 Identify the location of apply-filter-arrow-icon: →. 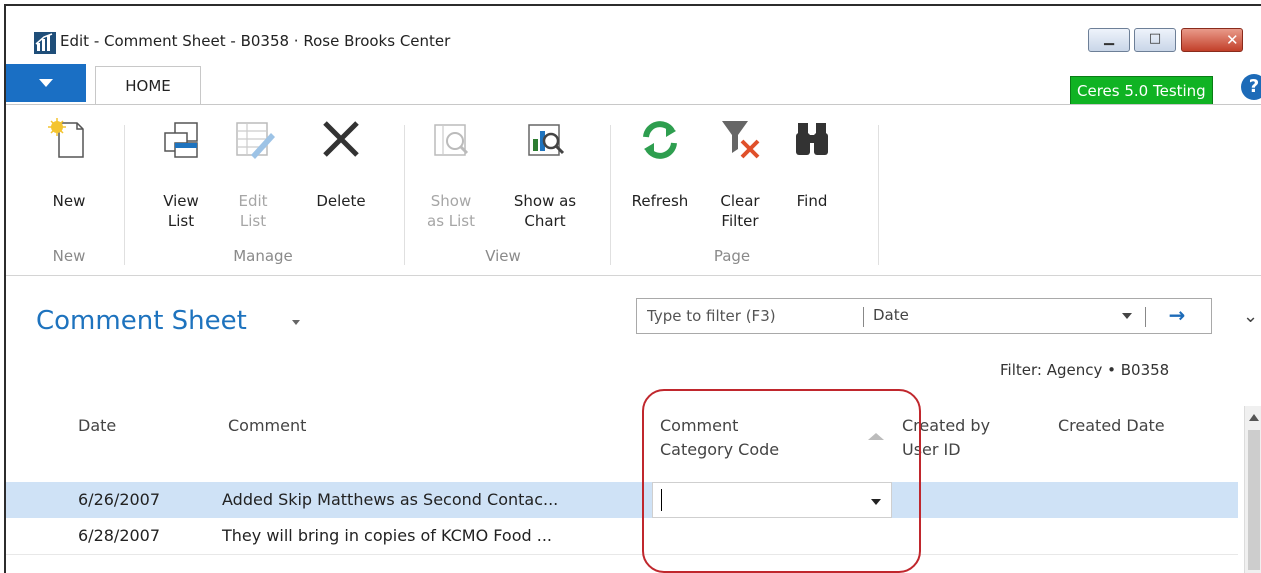
(1177, 315).